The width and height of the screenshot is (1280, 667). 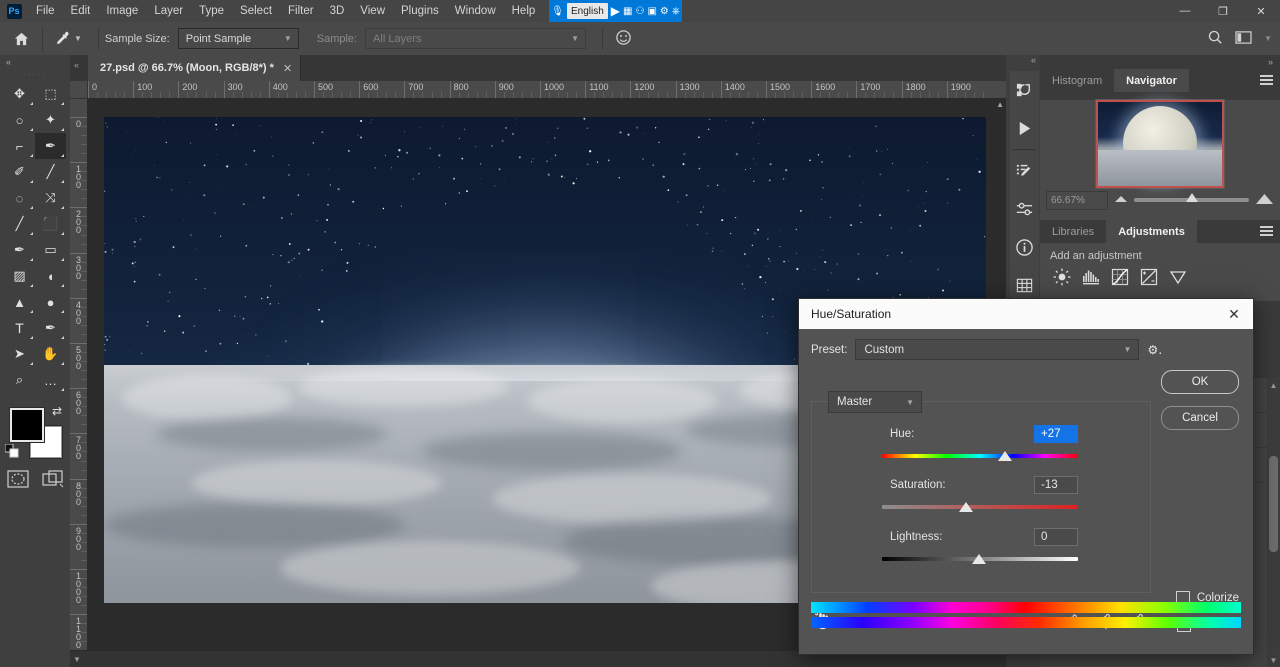 What do you see at coordinates (168, 11) in the screenshot?
I see `menu-layer: Layer` at bounding box center [168, 11].